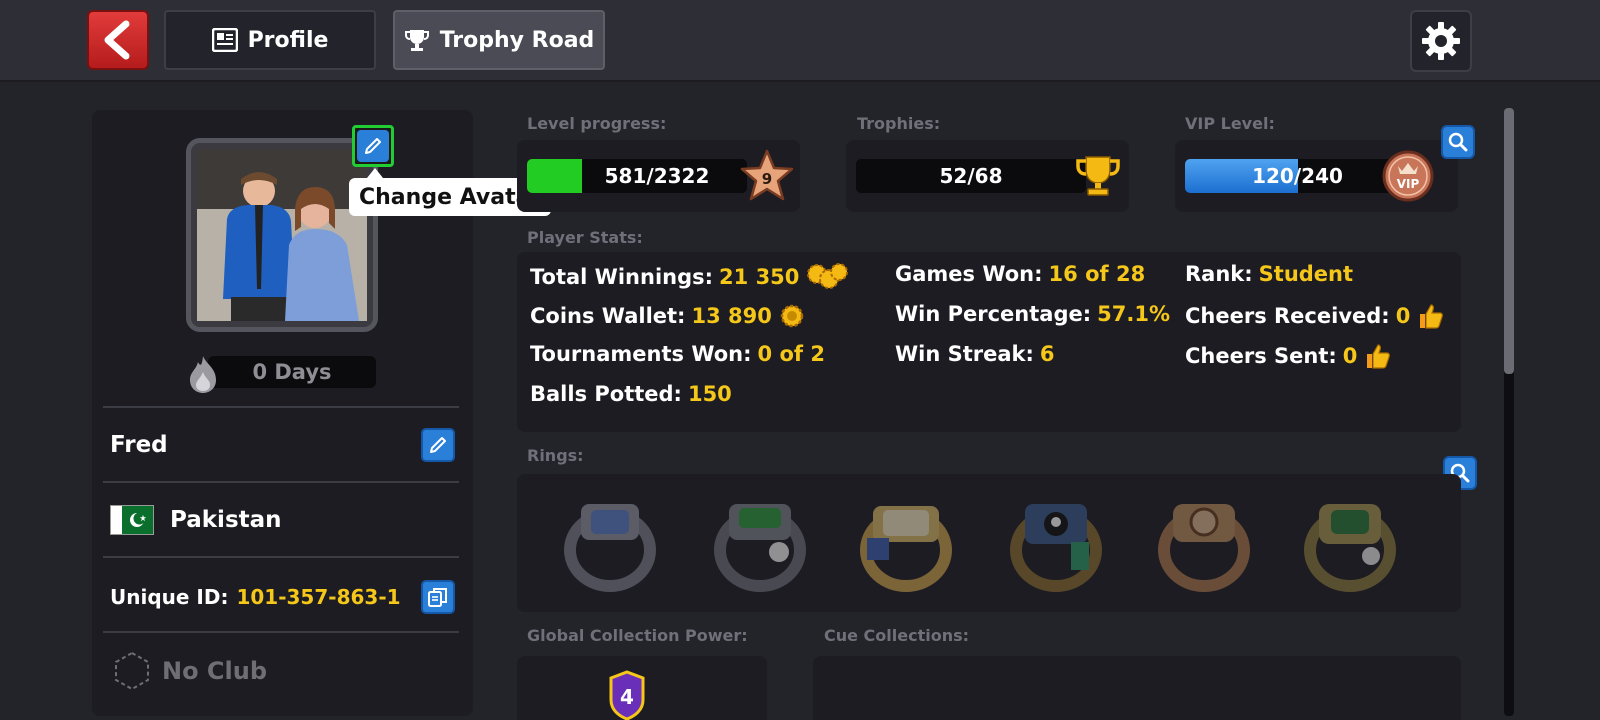  I want to click on trophies-bar: 52/68, so click(971, 176).